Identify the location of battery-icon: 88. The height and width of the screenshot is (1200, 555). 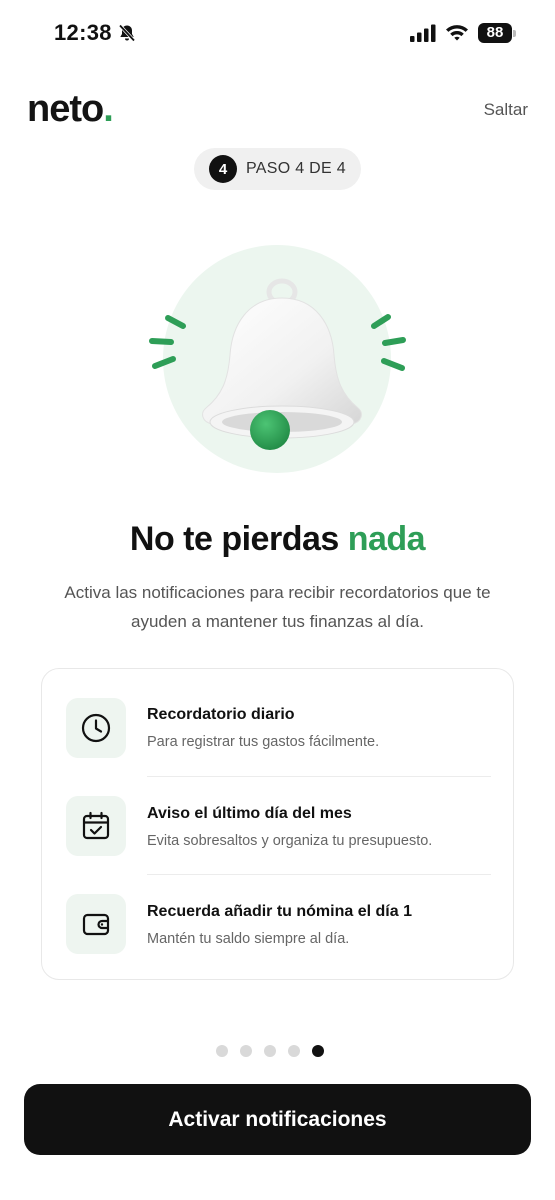
(497, 33).